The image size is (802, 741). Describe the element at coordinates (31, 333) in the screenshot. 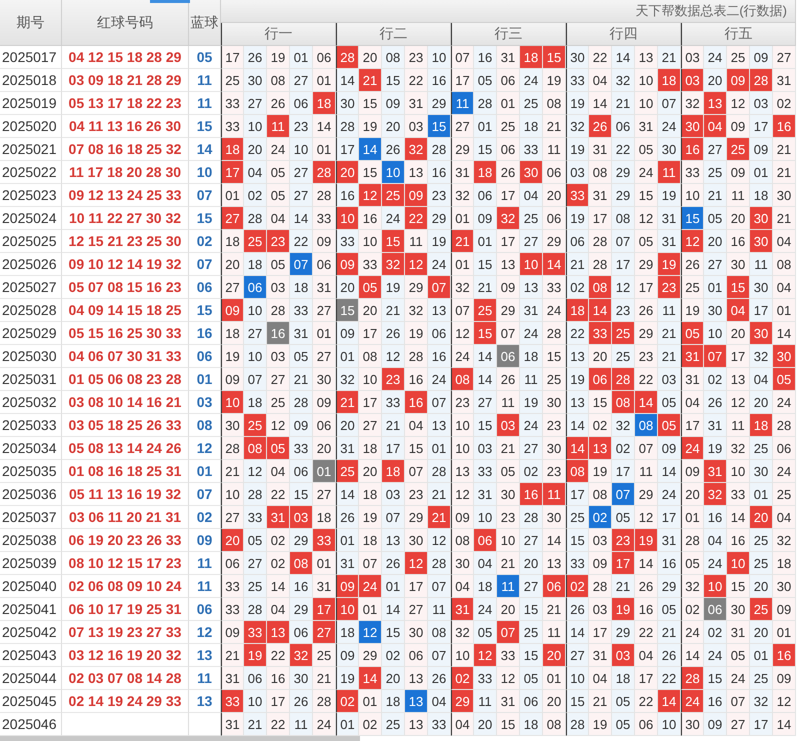

I see `period-cell: 2025029` at that location.